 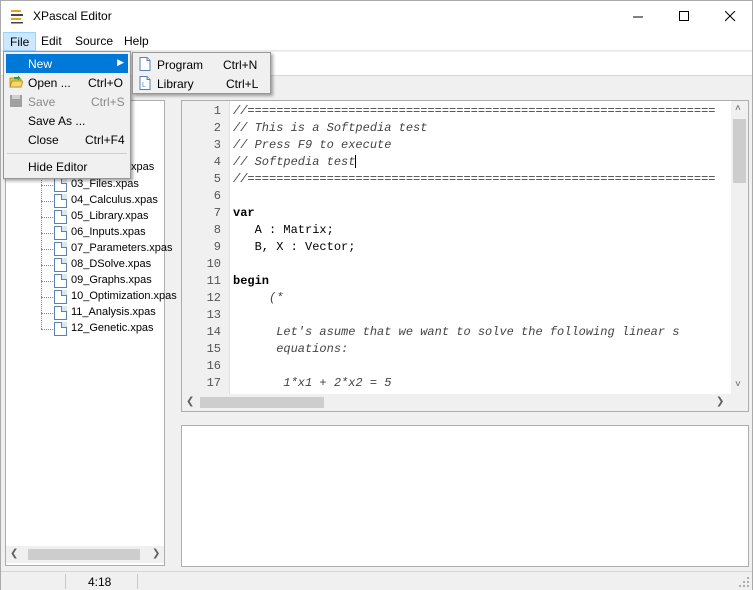 What do you see at coordinates (739, 248) in the screenshot?
I see `editor-vertical-scrollbar: ˄ ˅` at bounding box center [739, 248].